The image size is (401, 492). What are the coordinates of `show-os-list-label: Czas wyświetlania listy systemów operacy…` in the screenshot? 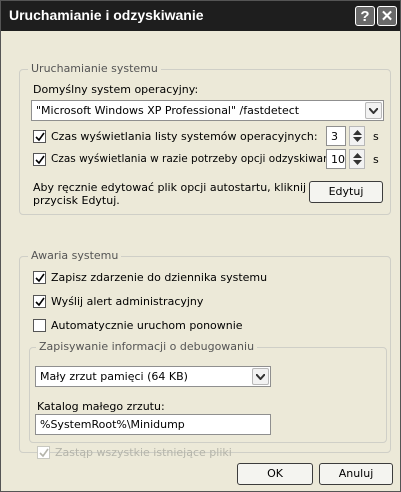 It's located at (184, 136).